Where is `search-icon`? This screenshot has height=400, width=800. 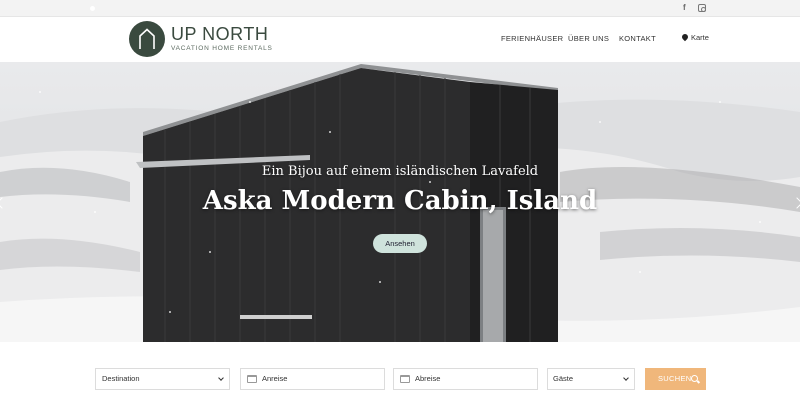 search-icon is located at coordinates (694, 378).